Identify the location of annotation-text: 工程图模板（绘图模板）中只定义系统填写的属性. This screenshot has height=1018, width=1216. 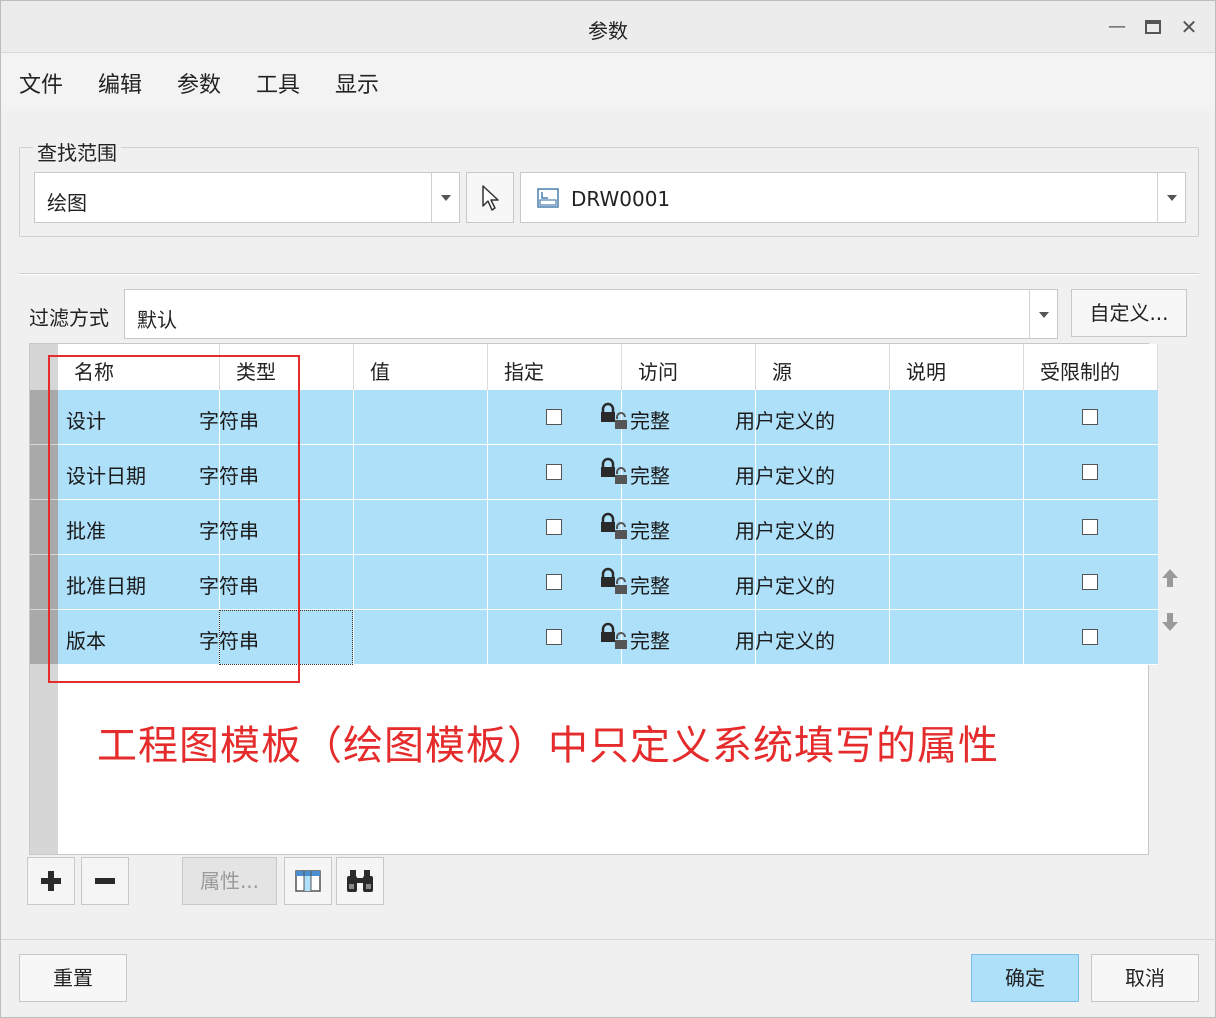
(548, 746).